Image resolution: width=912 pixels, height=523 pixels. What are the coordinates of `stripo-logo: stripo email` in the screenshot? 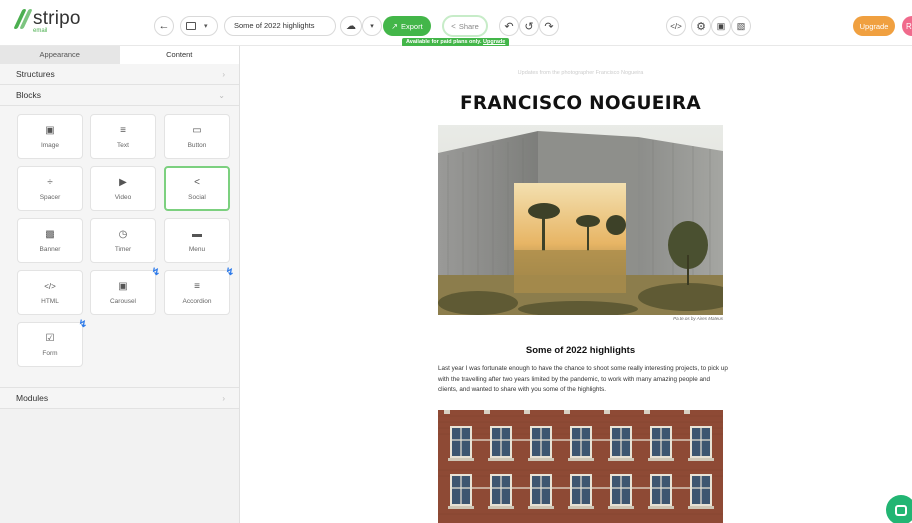 It's located at (48, 21).